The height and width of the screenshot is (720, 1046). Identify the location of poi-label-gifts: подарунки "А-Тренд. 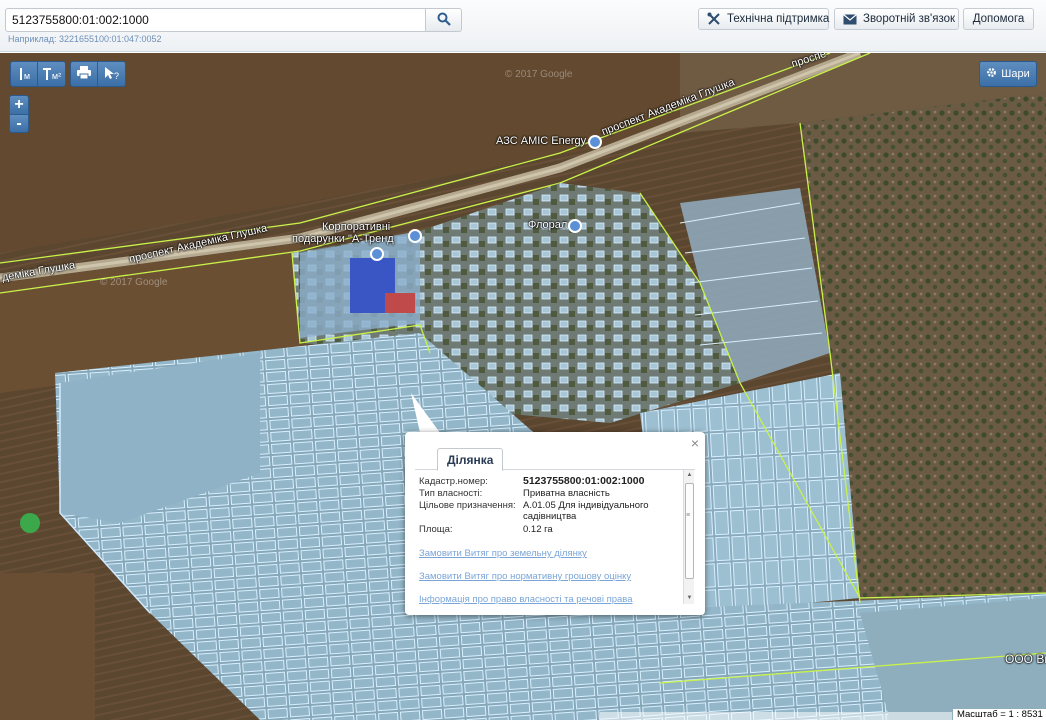
(343, 239).